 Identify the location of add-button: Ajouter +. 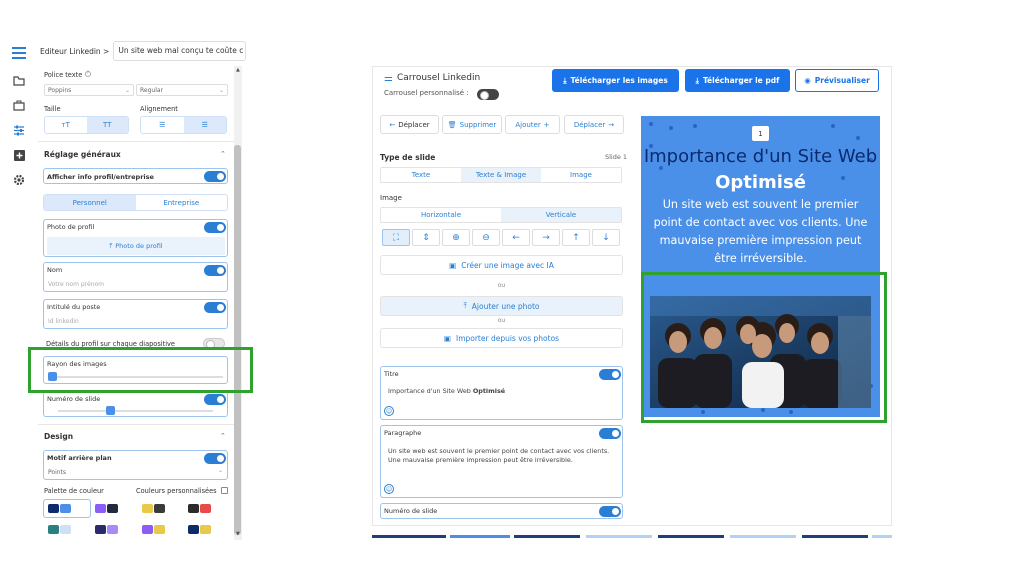
(532, 124).